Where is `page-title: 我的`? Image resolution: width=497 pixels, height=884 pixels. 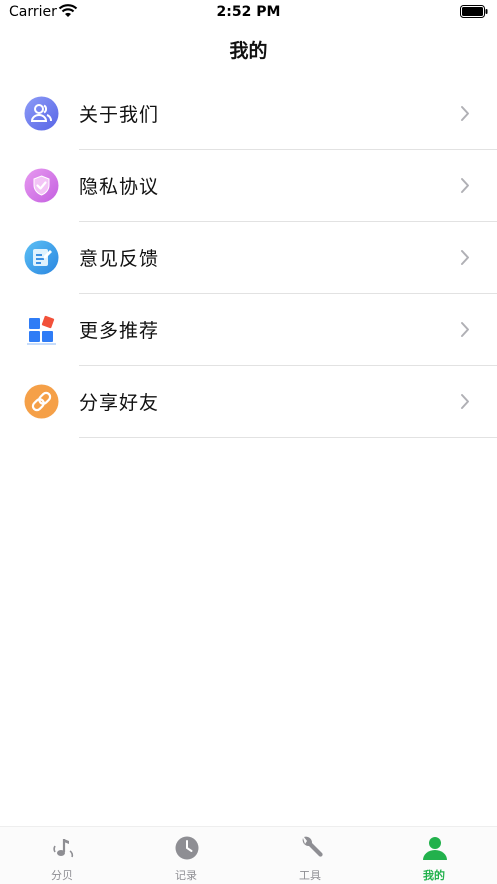
page-title: 我的 is located at coordinates (248, 51).